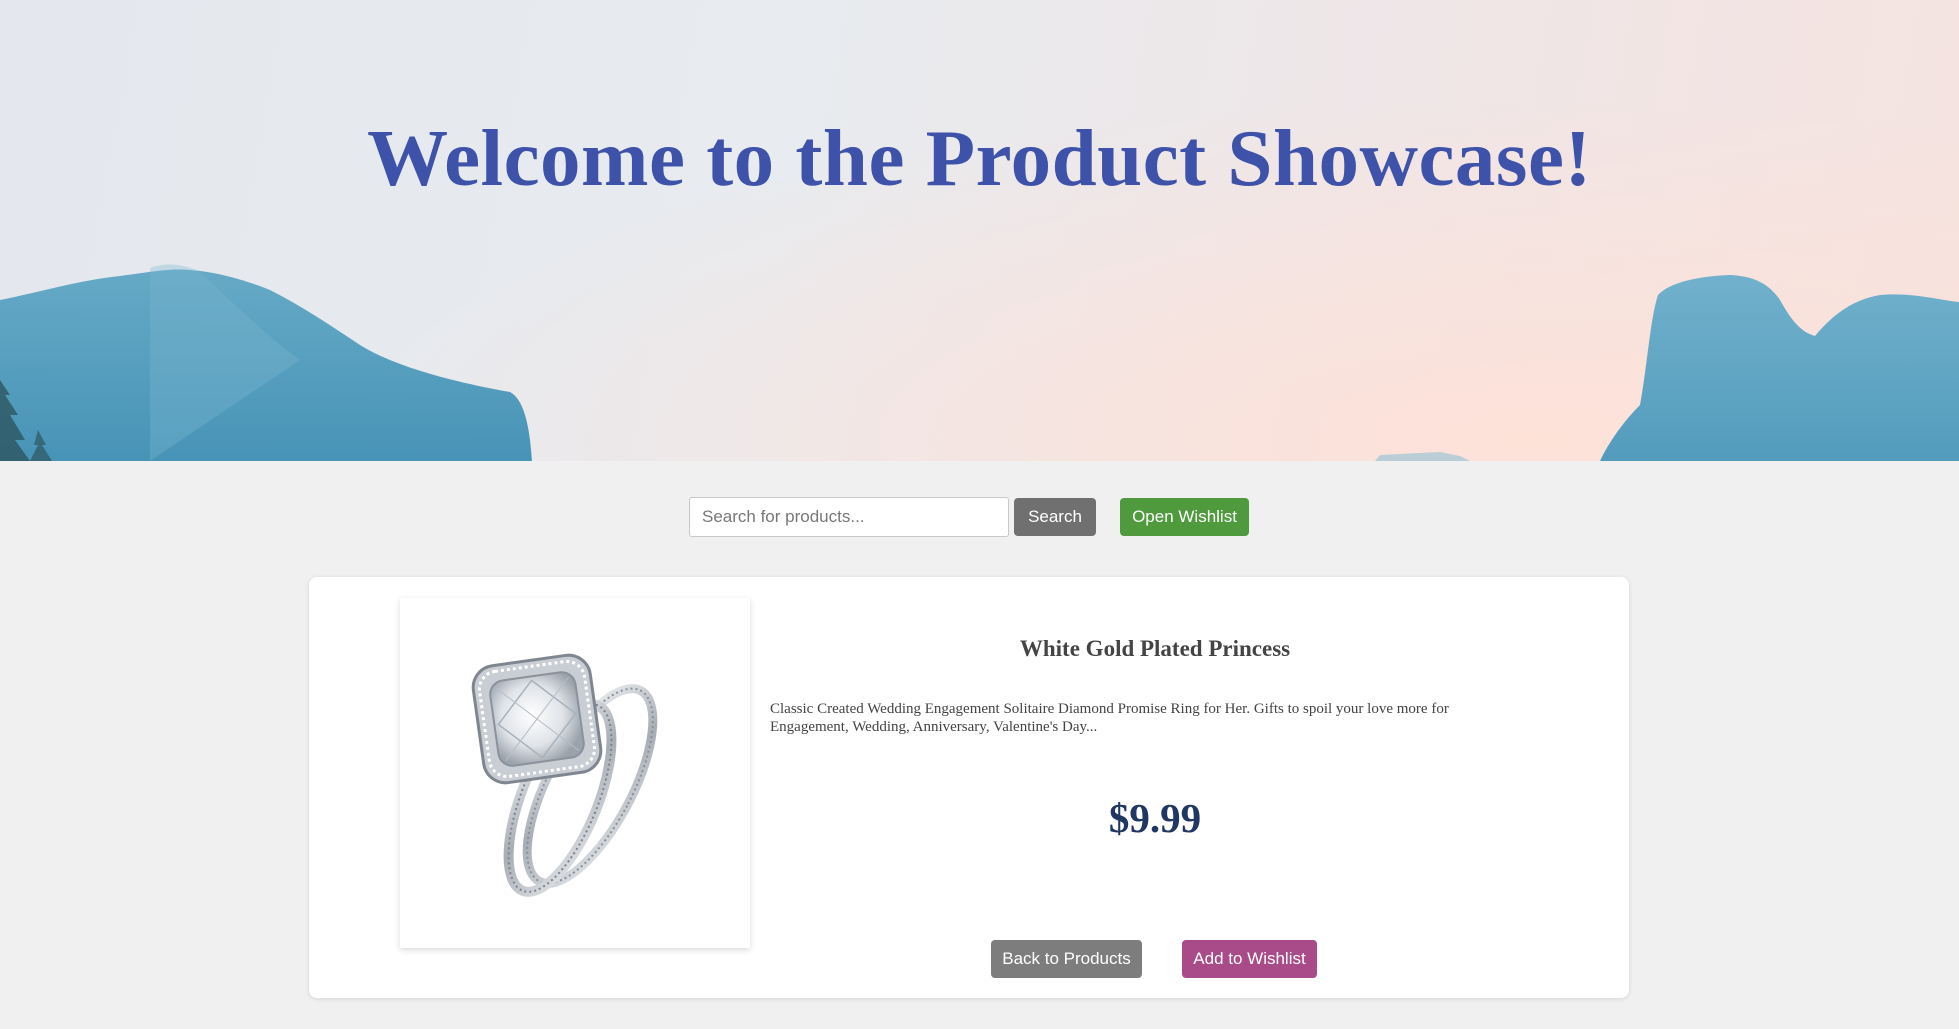 The height and width of the screenshot is (1029, 1959). What do you see at coordinates (849, 517) in the screenshot?
I see `search-input` at bounding box center [849, 517].